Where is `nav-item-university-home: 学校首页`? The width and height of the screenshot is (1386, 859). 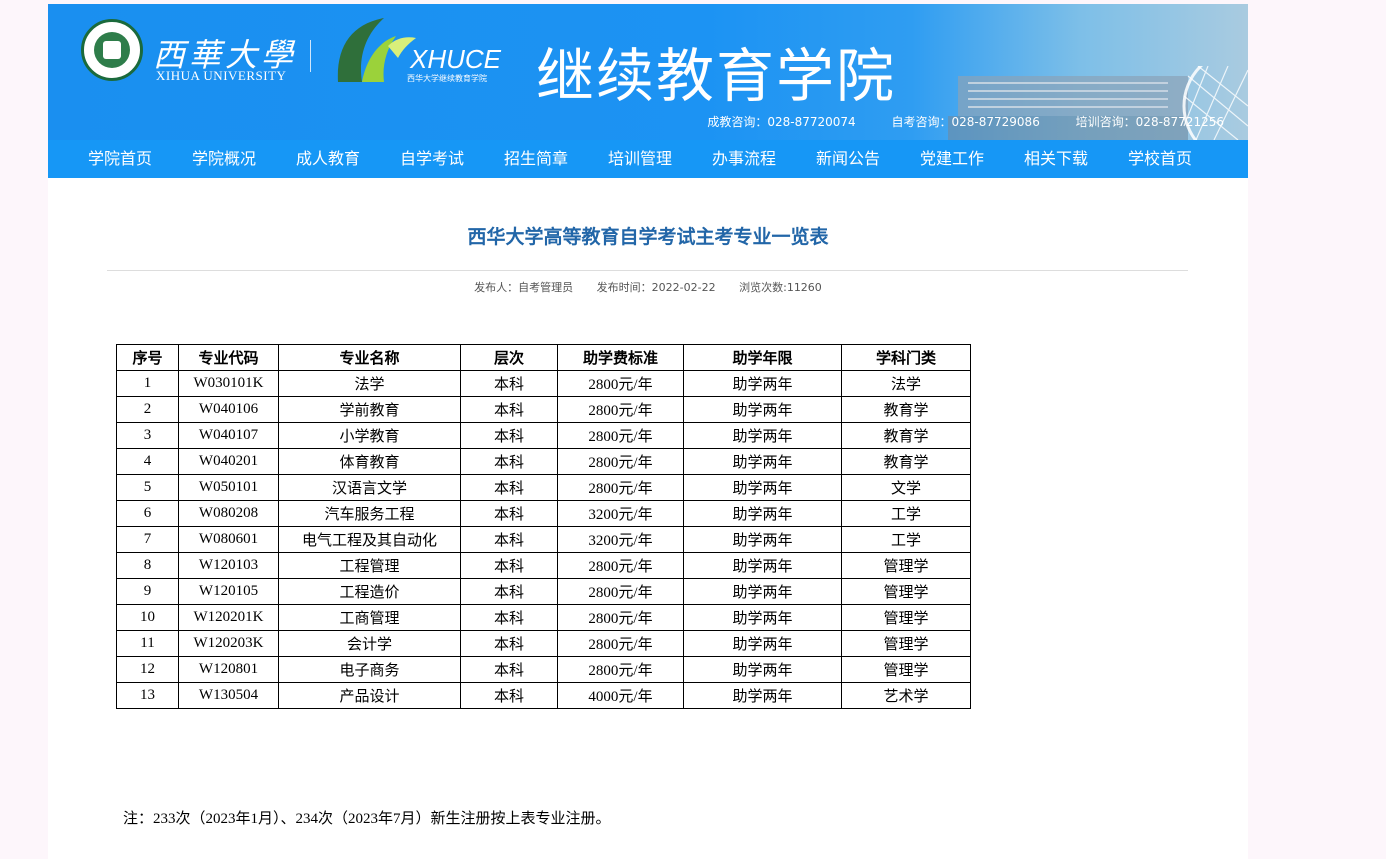 nav-item-university-home: 学校首页 is located at coordinates (1160, 159).